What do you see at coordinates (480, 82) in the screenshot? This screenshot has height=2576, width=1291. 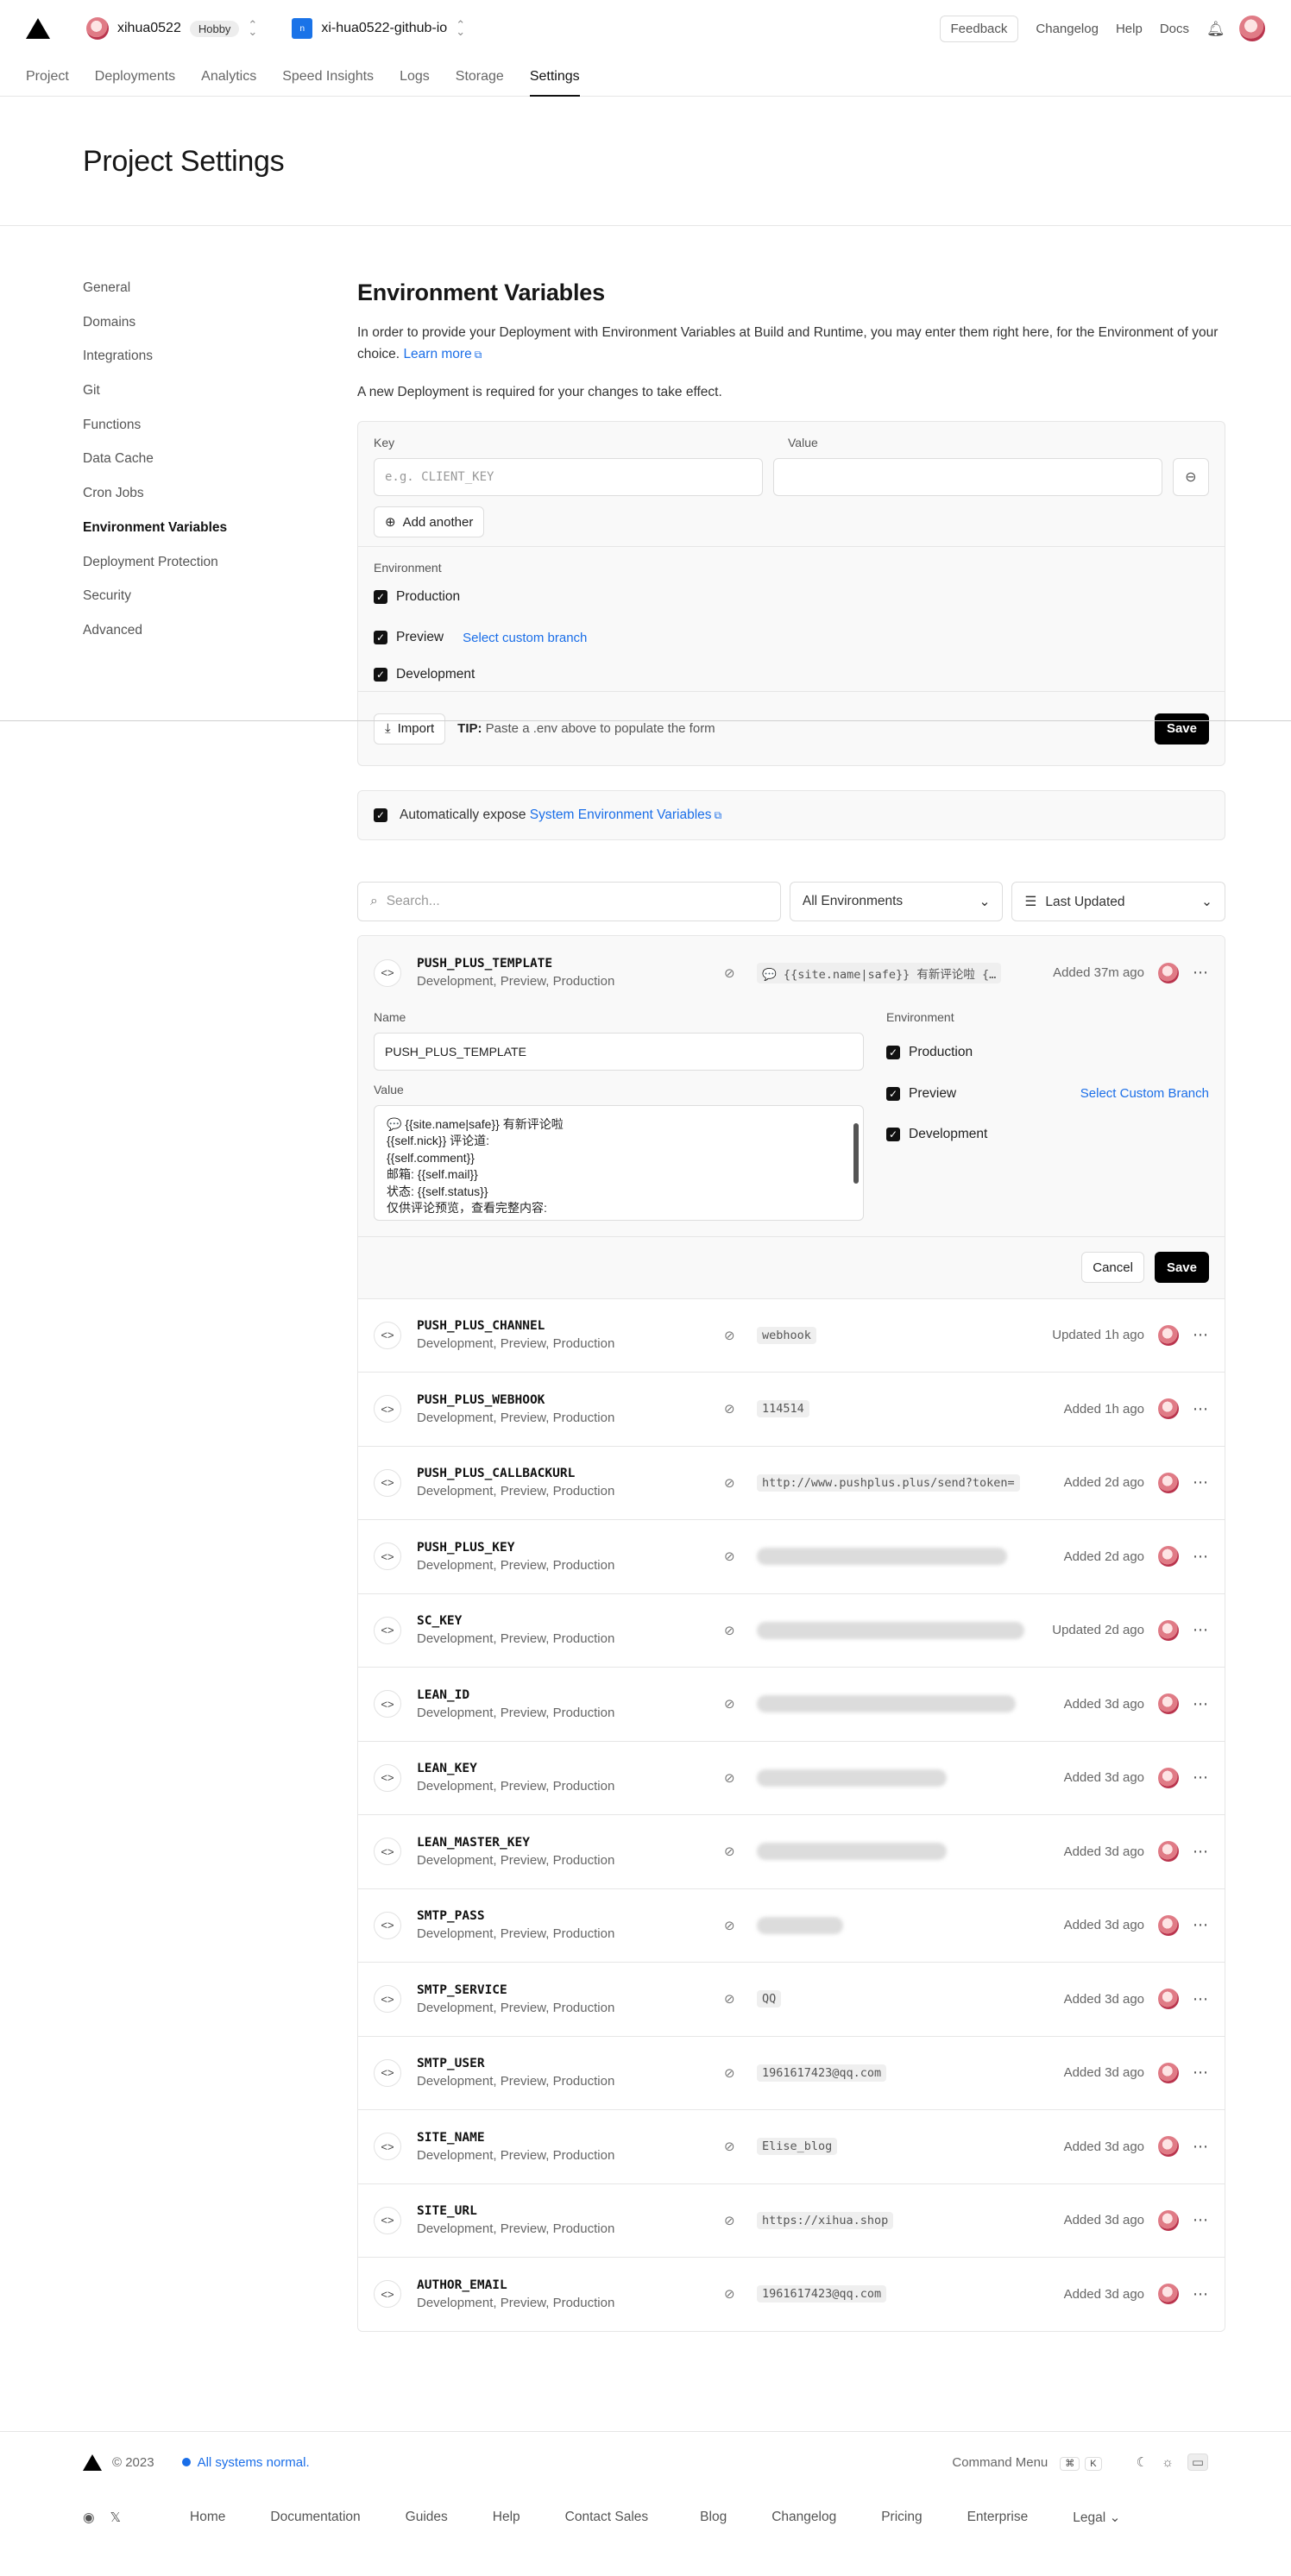 I see `tab-storage: Storage` at bounding box center [480, 82].